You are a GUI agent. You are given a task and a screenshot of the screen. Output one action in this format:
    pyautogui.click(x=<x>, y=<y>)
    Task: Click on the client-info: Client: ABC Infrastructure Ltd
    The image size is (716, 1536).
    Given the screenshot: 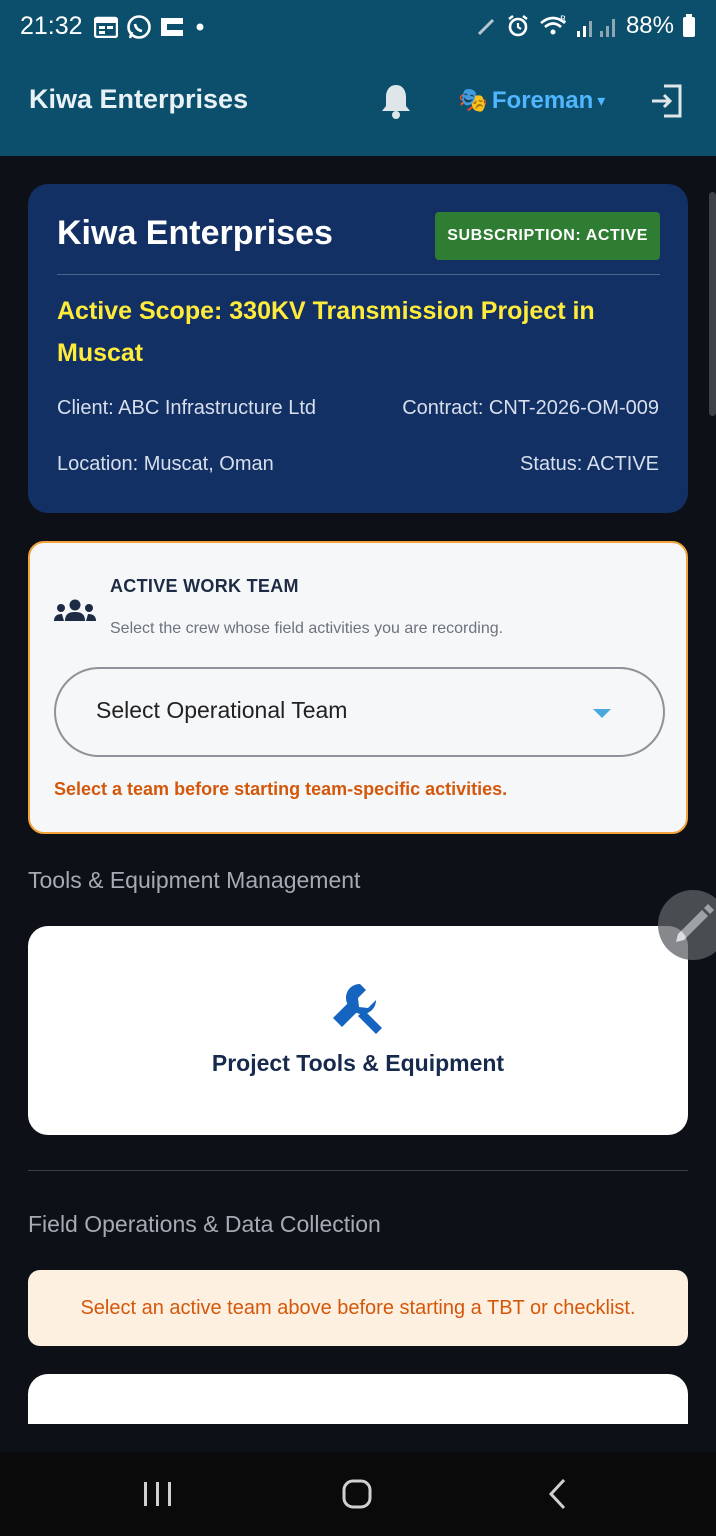 What is the action you would take?
    pyautogui.click(x=187, y=408)
    